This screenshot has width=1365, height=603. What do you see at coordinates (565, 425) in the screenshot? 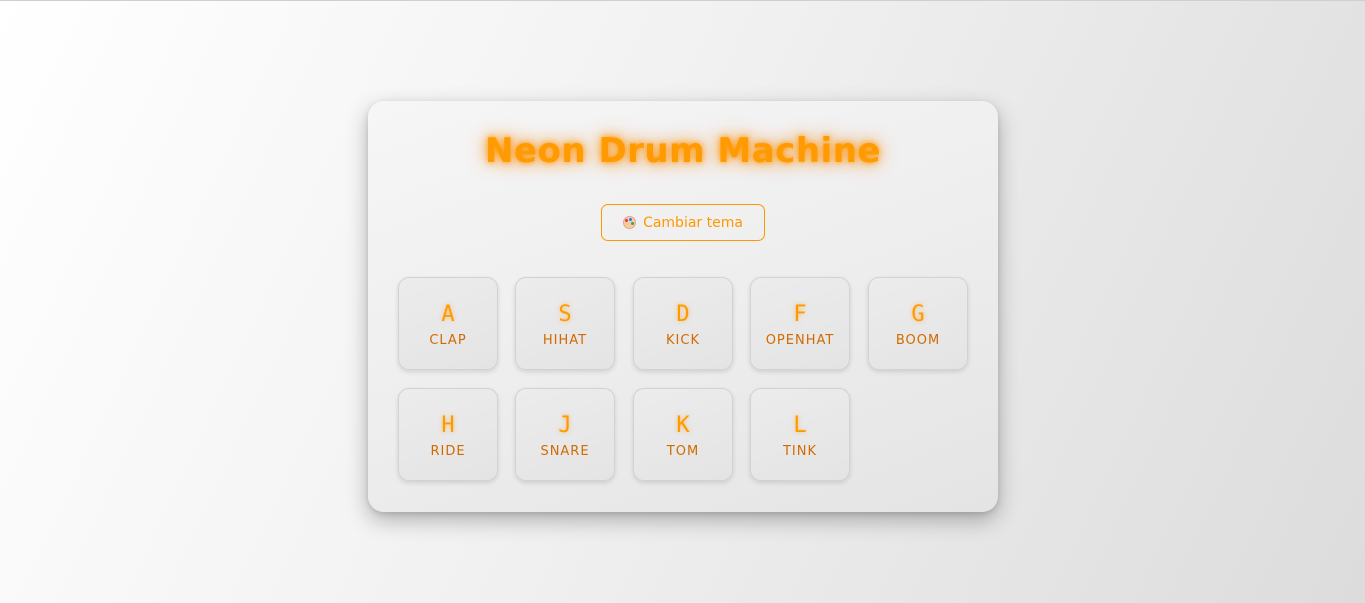
I see `pad-key-label: J` at bounding box center [565, 425].